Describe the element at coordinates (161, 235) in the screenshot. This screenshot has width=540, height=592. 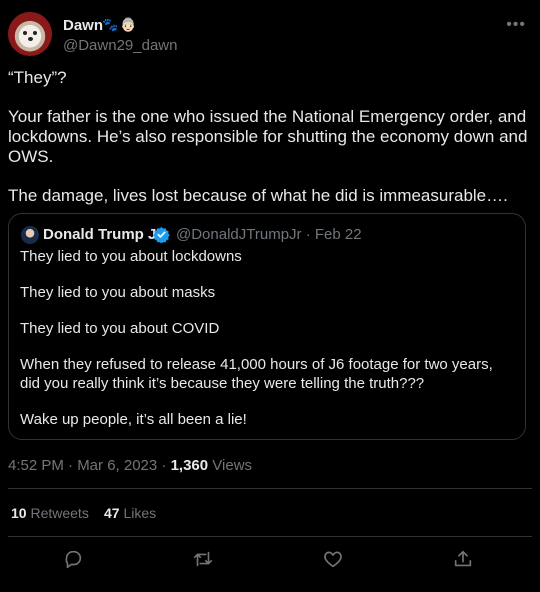
I see `verified-badge-icon` at that location.